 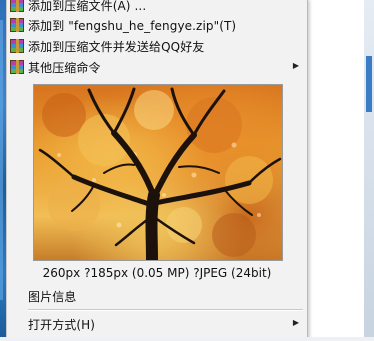 I want to click on menu-item-add-to-named-zip: 添加到 "fengshu_he_fengye.zip"(T), so click(x=157, y=25).